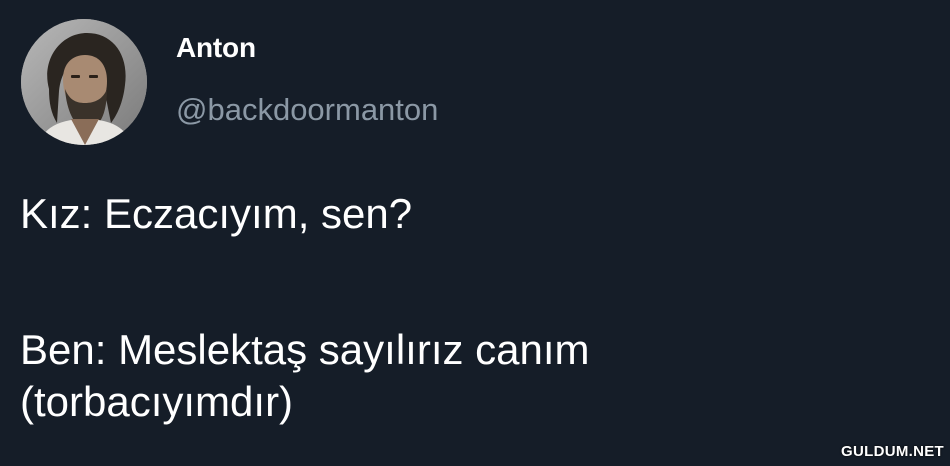 This screenshot has height=466, width=950. I want to click on author-display-name: Anton, so click(216, 48).